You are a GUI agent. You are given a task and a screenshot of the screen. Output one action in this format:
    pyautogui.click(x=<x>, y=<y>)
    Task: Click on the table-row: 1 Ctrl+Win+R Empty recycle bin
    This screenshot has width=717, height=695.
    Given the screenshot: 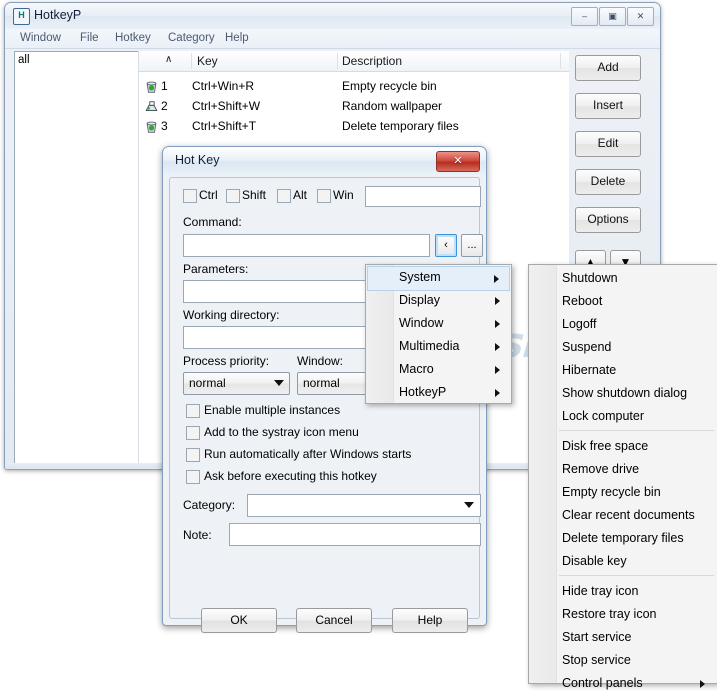 What is the action you would take?
    pyautogui.click(x=354, y=87)
    